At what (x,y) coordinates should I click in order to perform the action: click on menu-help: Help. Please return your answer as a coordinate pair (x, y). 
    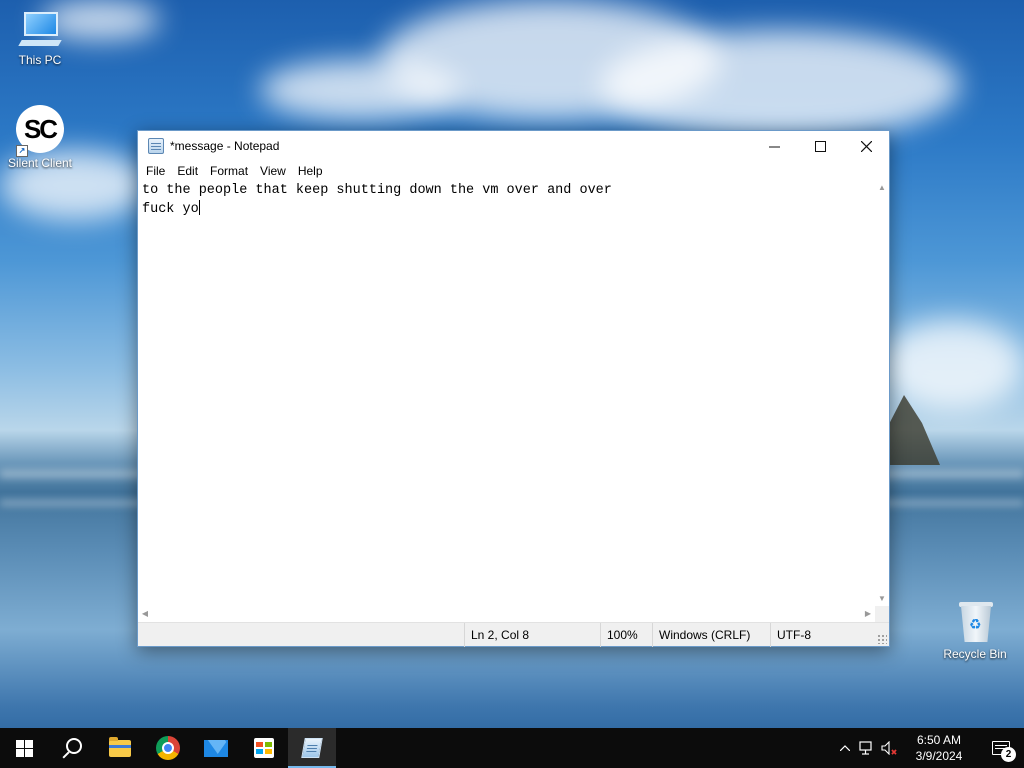
    Looking at the image, I should click on (310, 171).